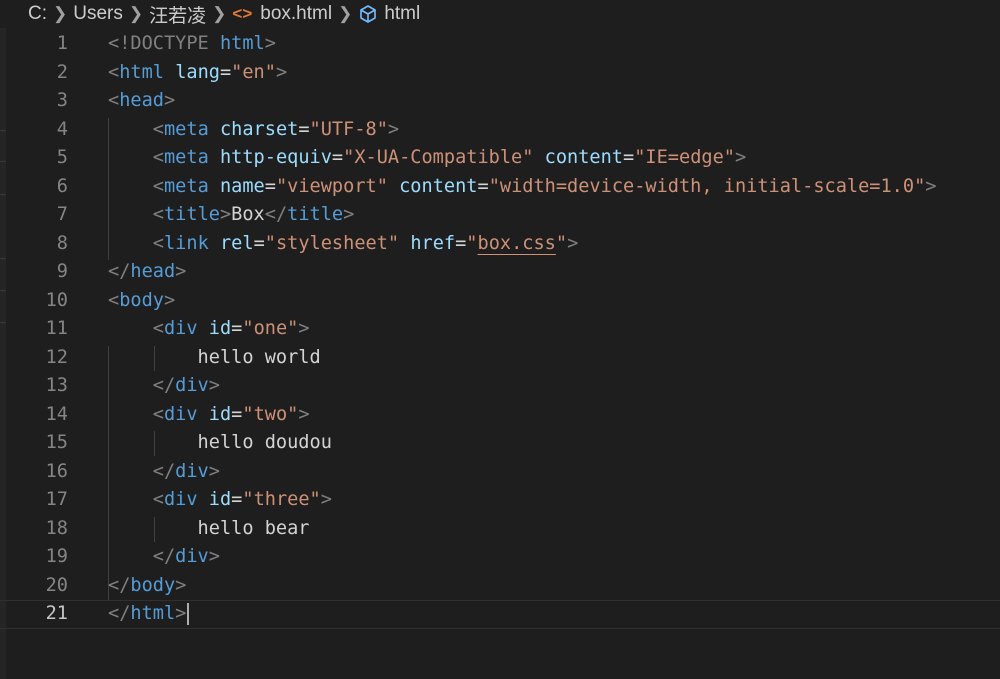 The image size is (1000, 679). I want to click on code-text: <title>Box</title>, so click(231, 215).